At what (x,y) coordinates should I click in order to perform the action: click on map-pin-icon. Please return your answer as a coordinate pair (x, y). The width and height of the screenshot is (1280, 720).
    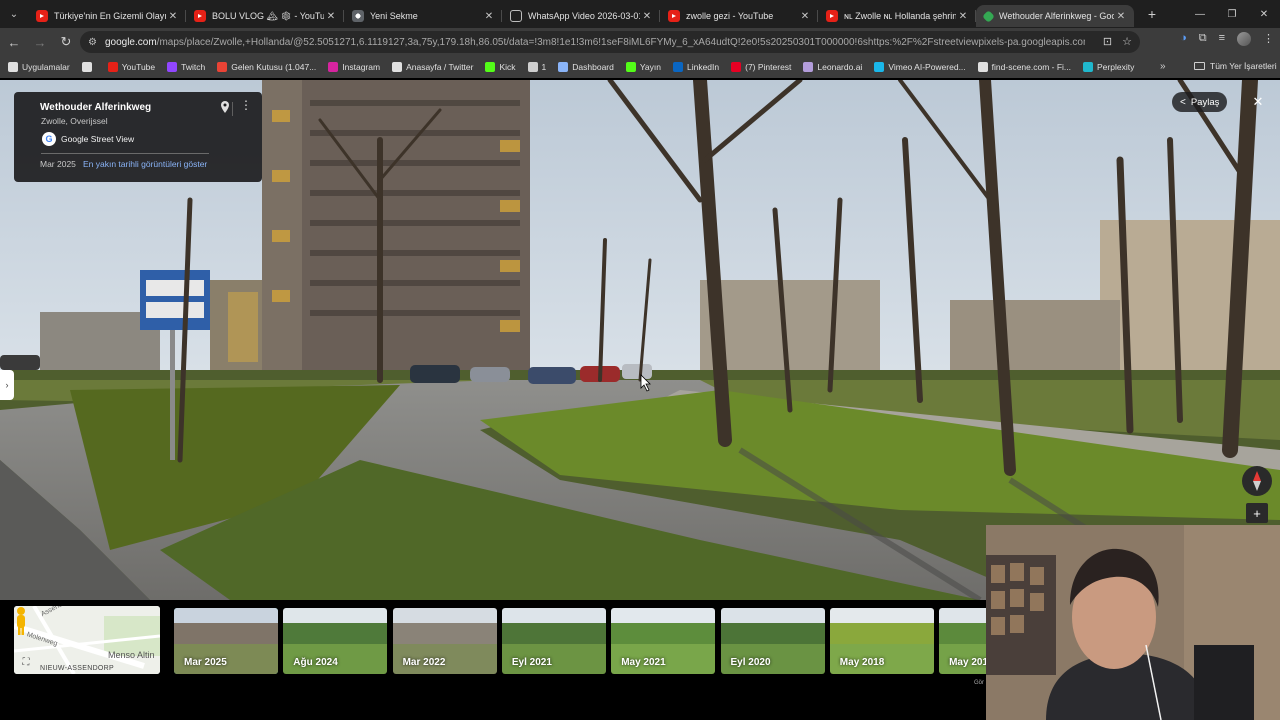
    Looking at the image, I should click on (225, 107).